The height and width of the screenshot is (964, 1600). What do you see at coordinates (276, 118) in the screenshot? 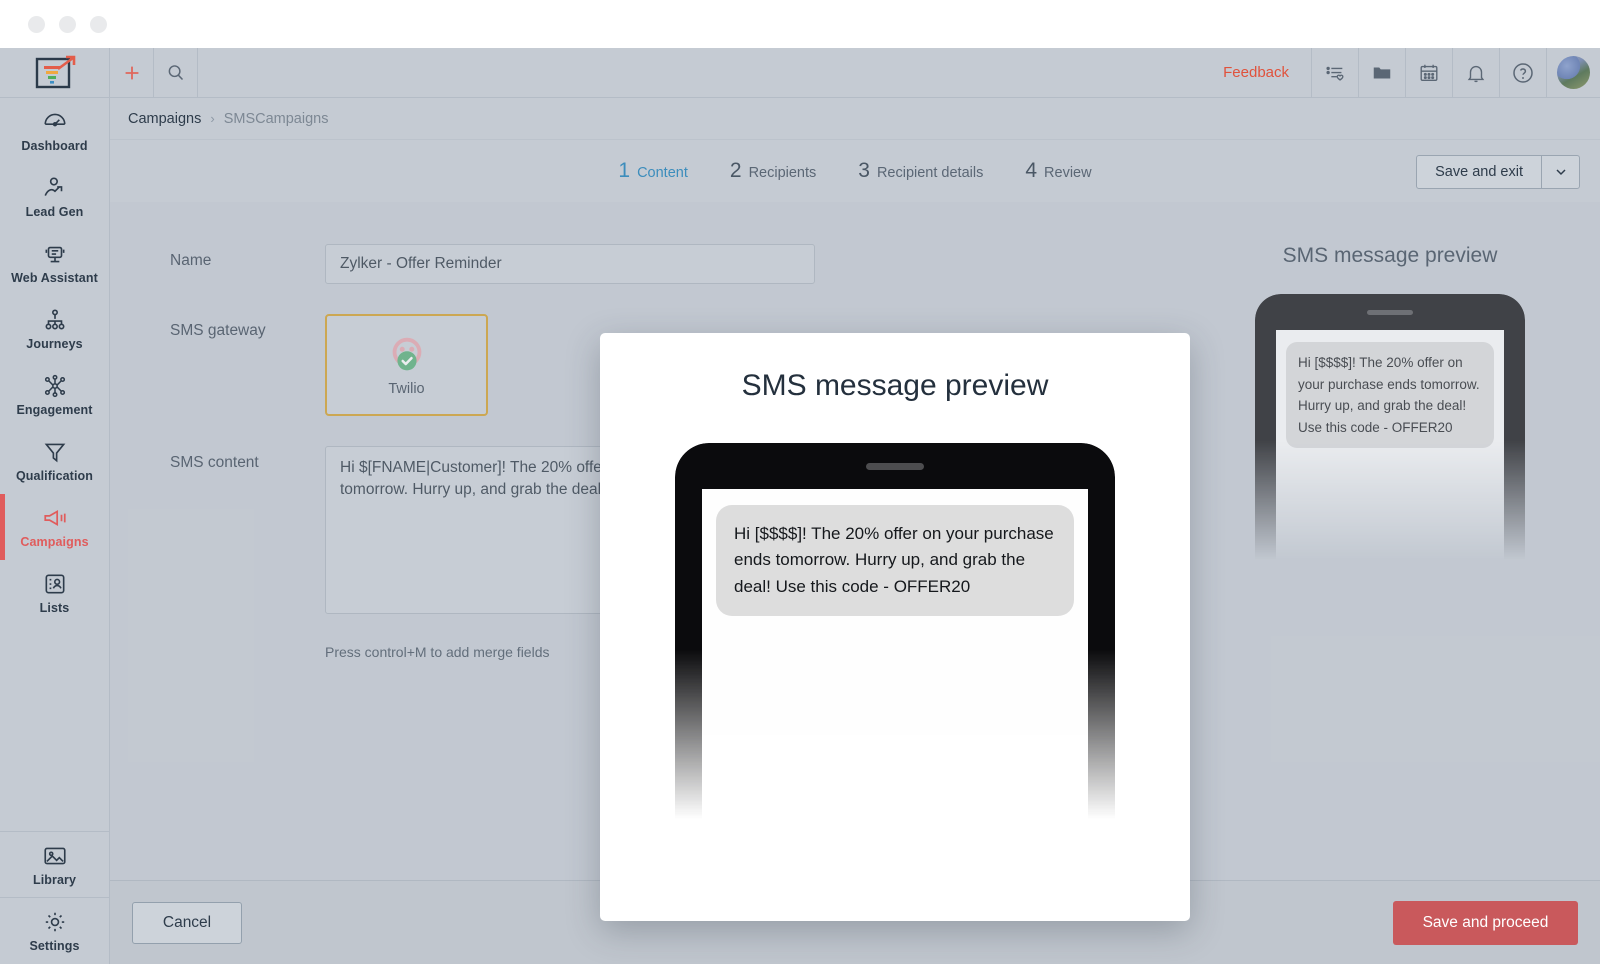
I see `breadcrumb-current: SMSCampaigns` at bounding box center [276, 118].